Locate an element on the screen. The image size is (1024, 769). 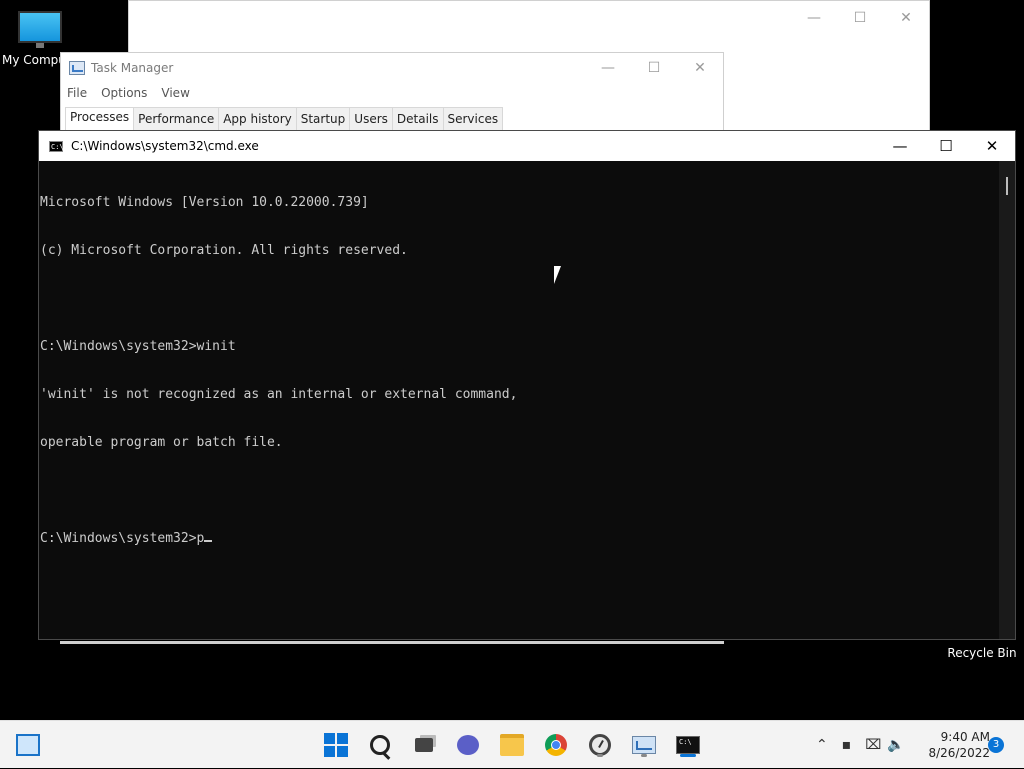
task-manager-button is located at coordinates (644, 745).